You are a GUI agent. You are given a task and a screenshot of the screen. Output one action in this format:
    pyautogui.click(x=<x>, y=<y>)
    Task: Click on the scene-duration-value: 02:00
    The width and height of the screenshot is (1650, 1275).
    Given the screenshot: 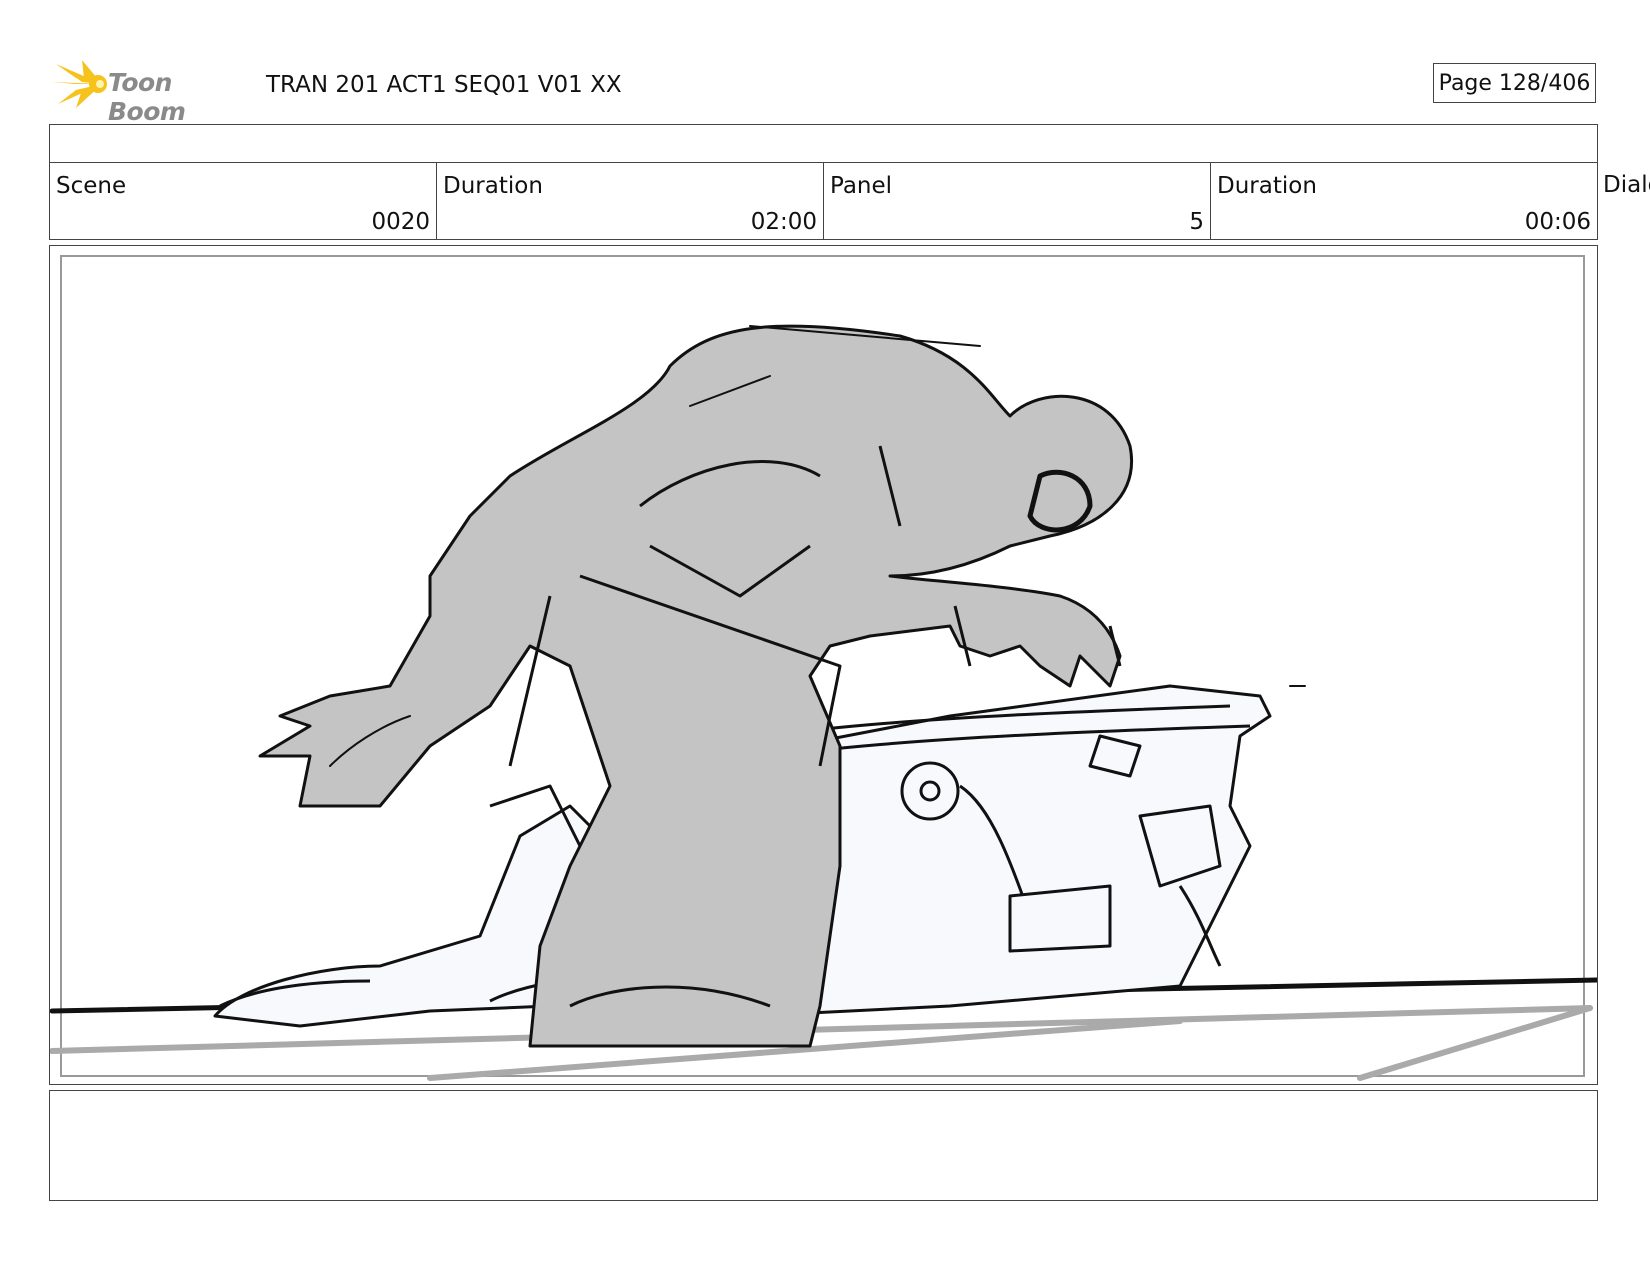 What is the action you would take?
    pyautogui.click(x=783, y=222)
    